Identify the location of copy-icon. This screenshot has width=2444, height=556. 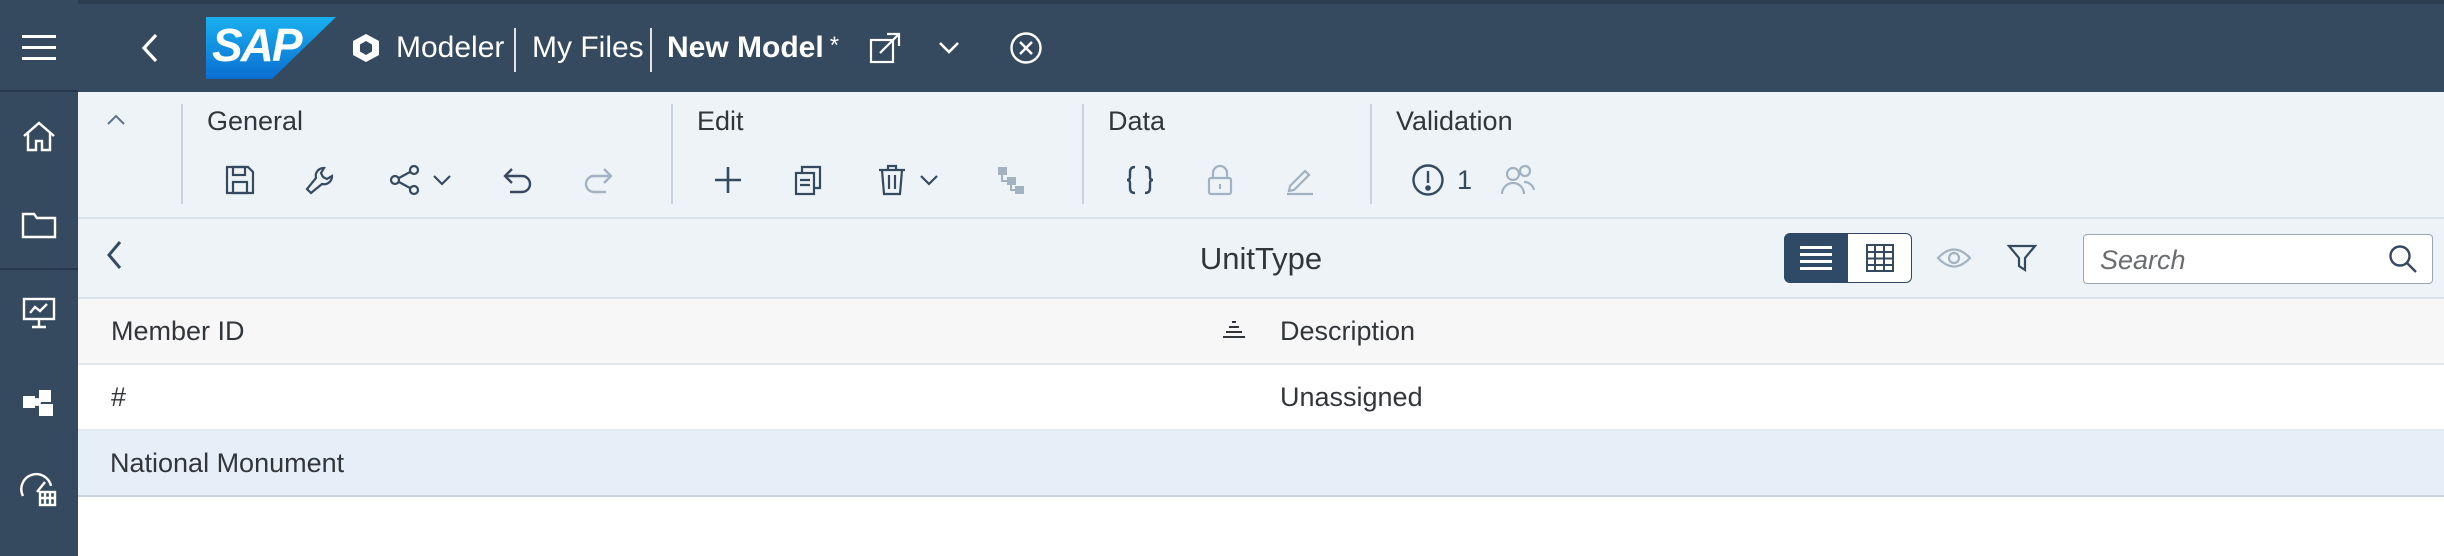
(808, 180).